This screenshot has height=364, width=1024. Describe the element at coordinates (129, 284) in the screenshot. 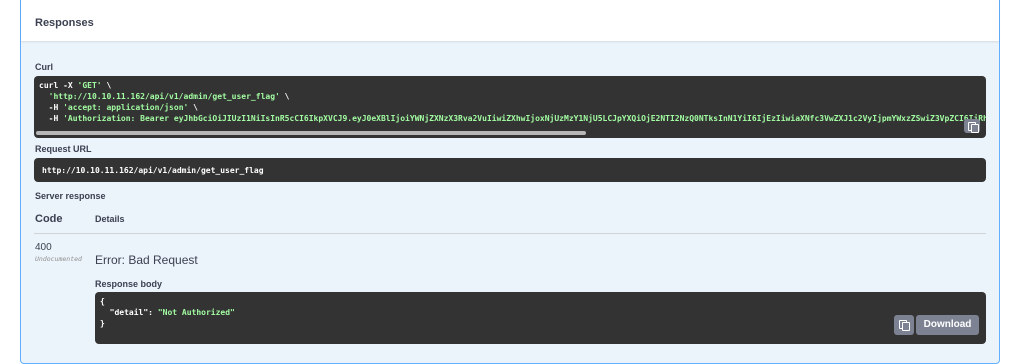

I see `response-body-label: Response body` at that location.